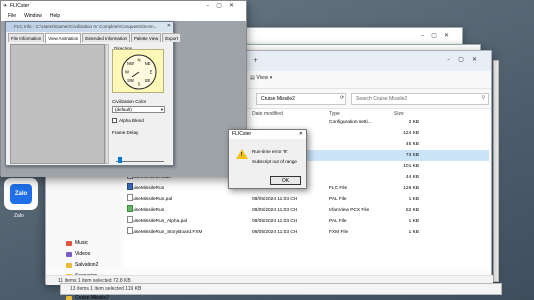 This screenshot has width=534, height=300. I want to click on zalo-desktop-icon: Zalo, so click(21, 194).